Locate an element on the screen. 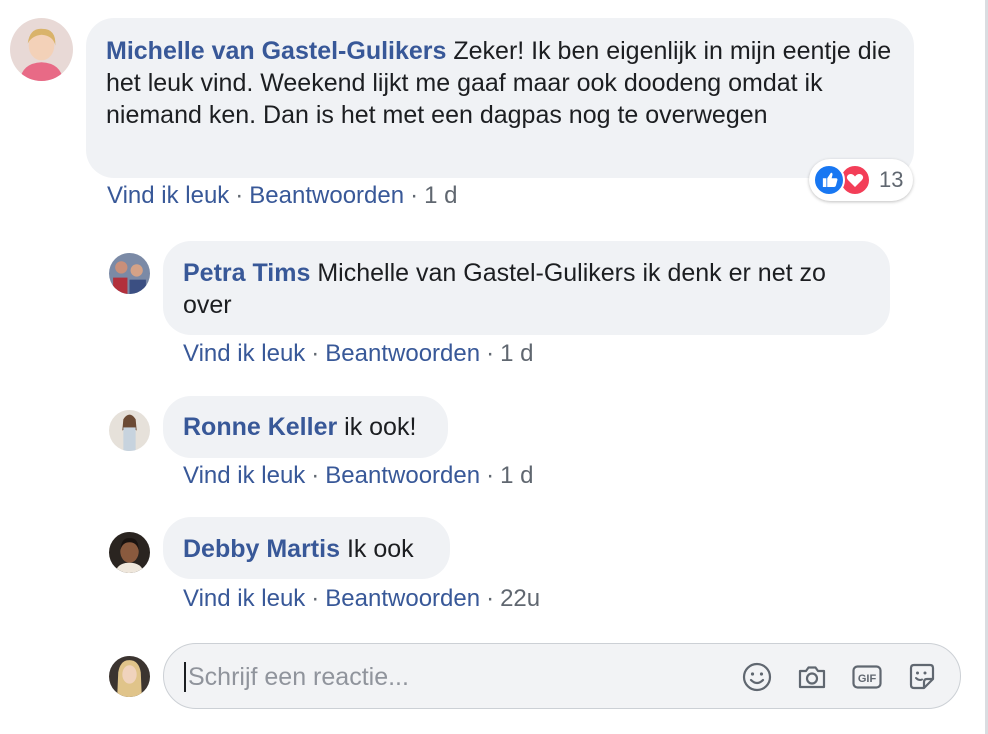  current-user-avatar is located at coordinates (129, 676).